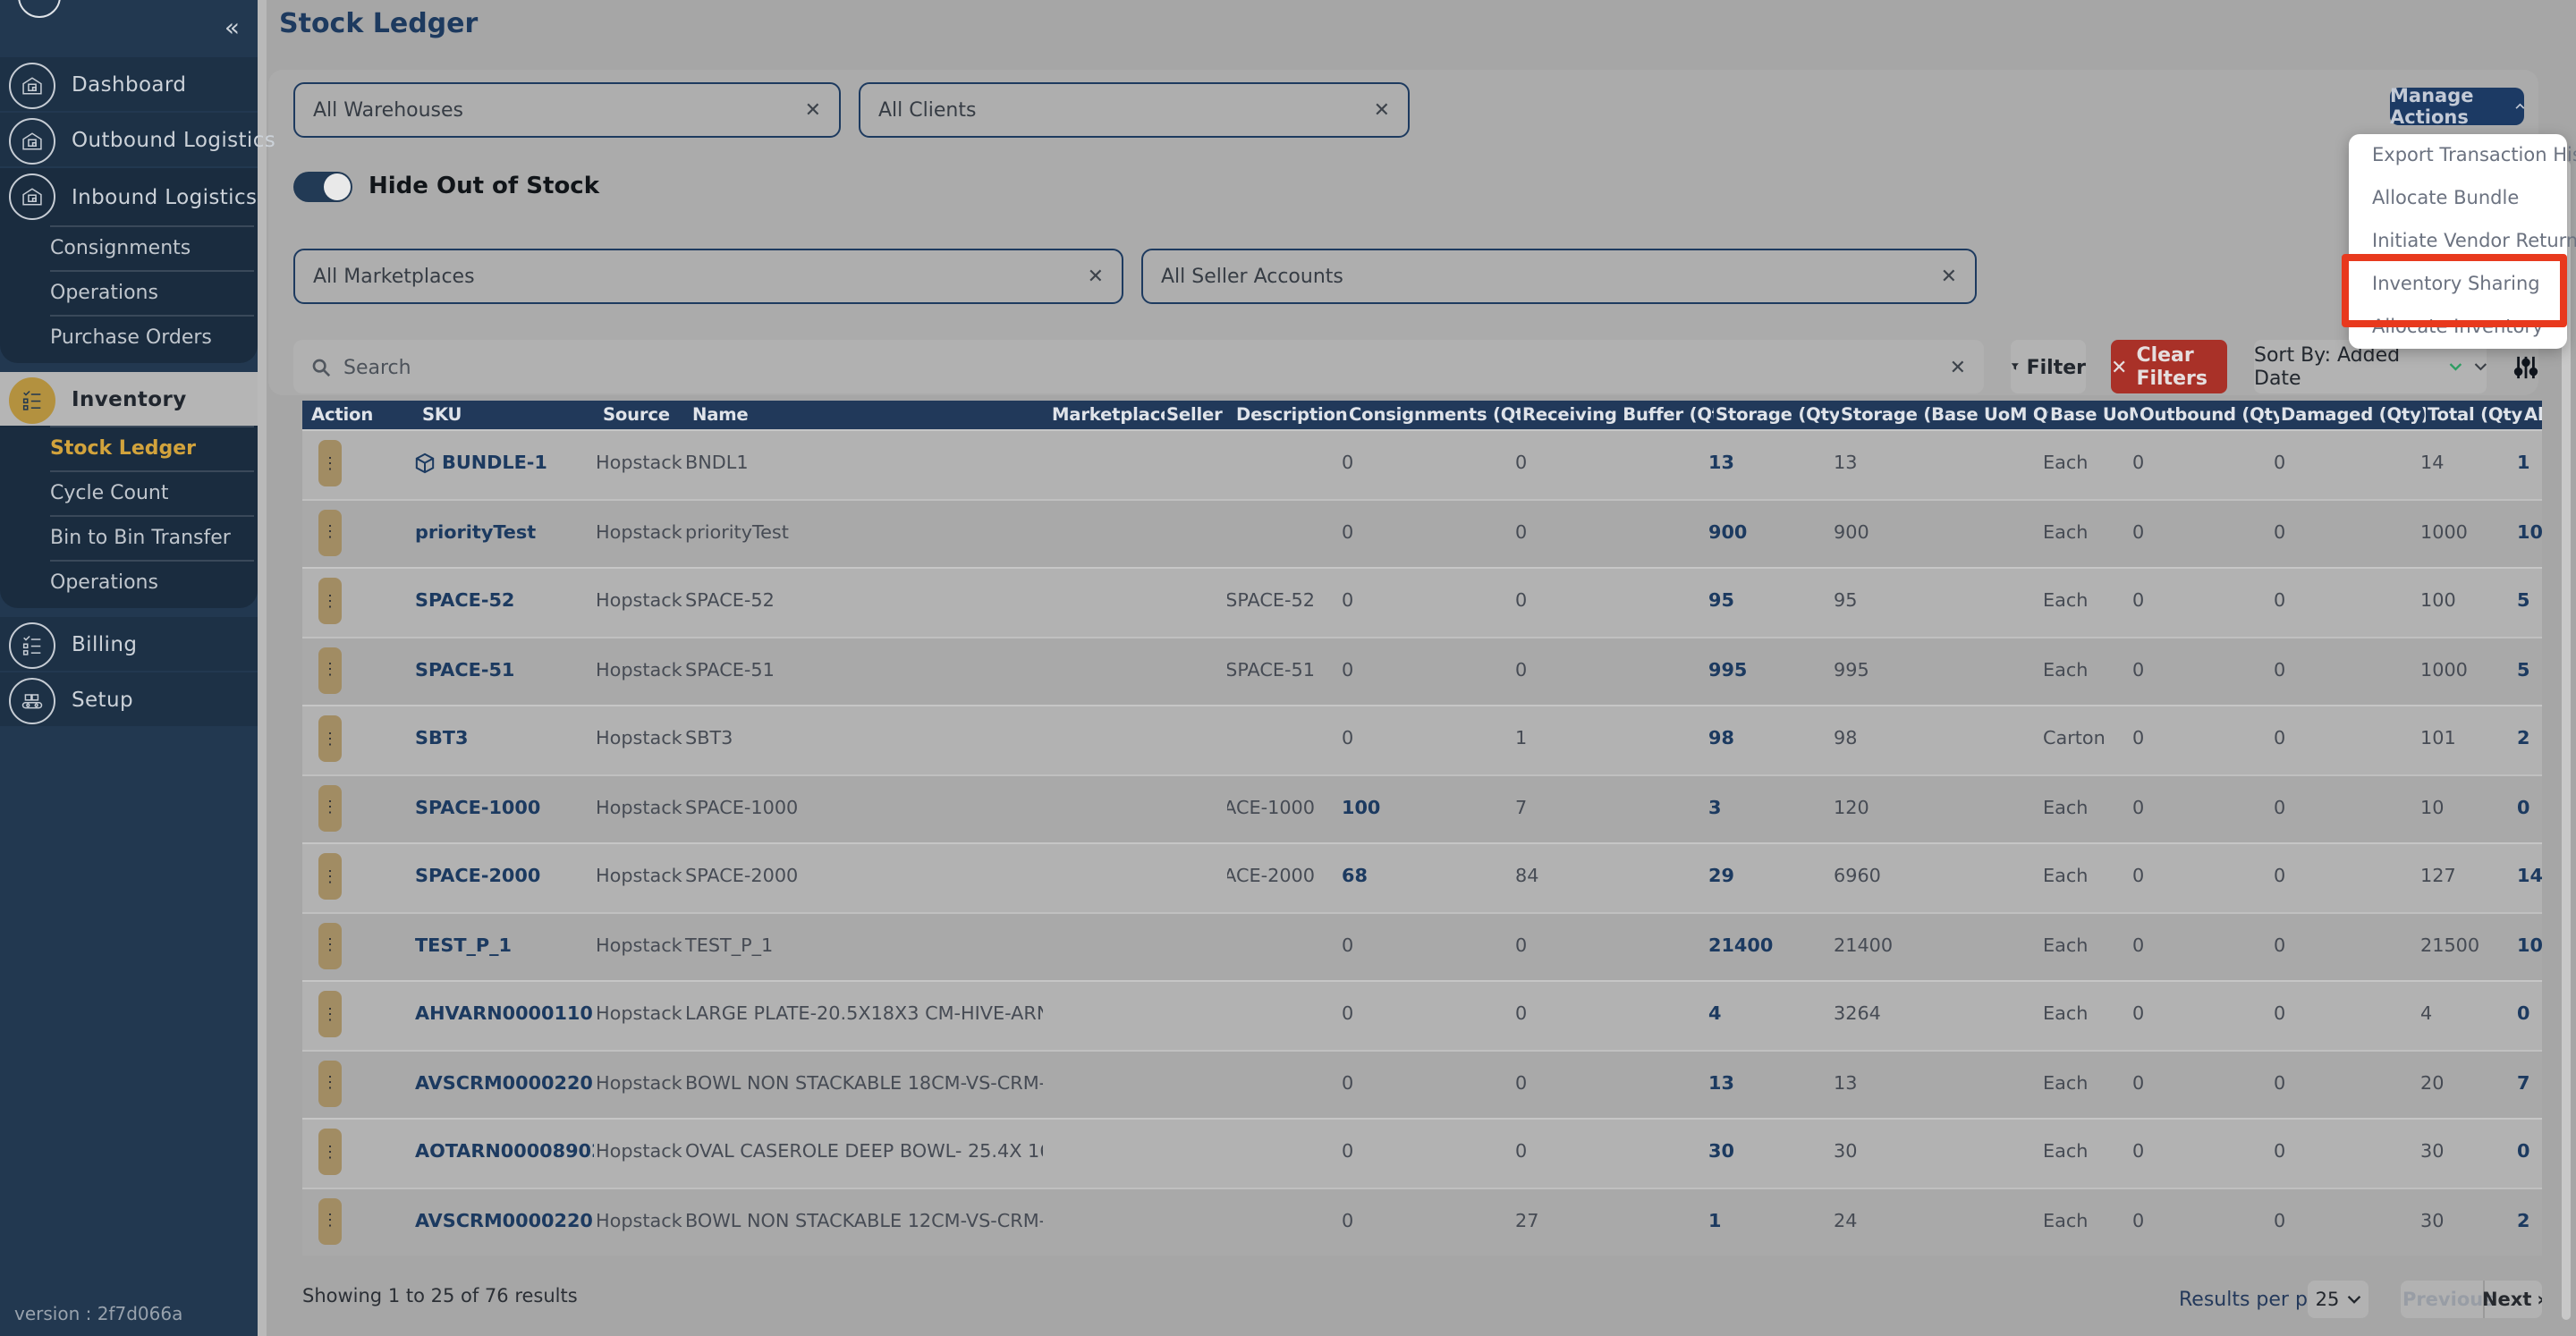 This screenshot has width=2576, height=1336. Describe the element at coordinates (504, 1084) in the screenshot. I see `sku-link: AVSCRM000022018` at that location.